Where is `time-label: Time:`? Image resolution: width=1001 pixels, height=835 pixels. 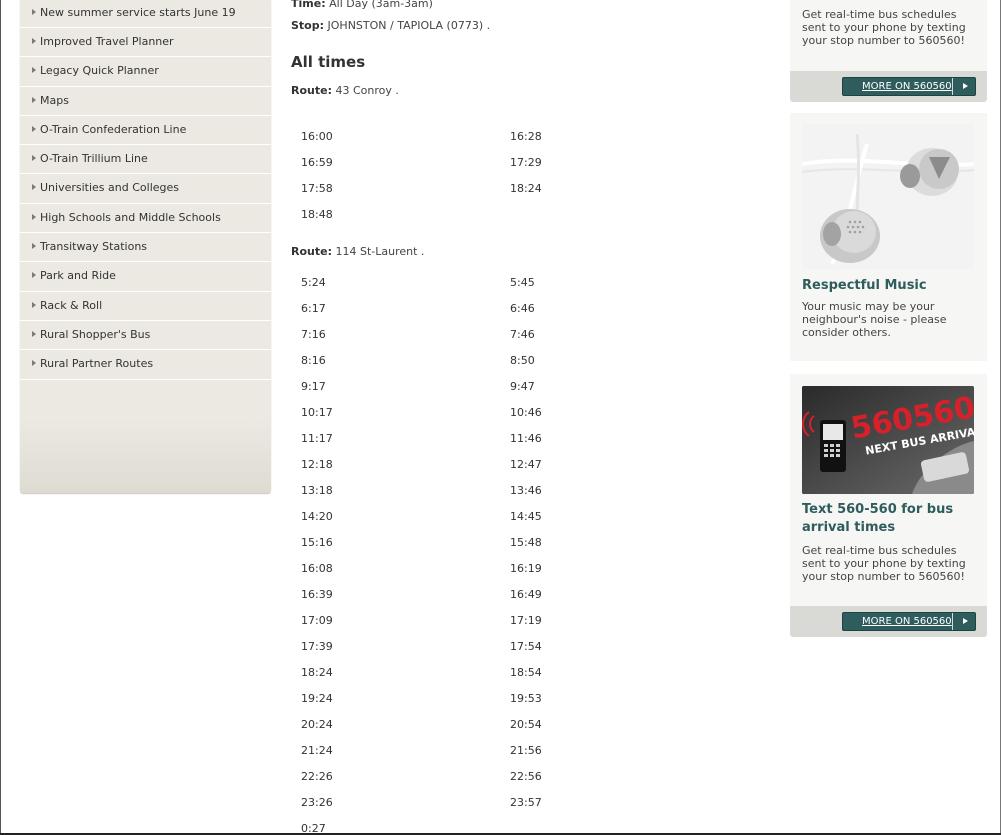 time-label: Time: is located at coordinates (308, 5).